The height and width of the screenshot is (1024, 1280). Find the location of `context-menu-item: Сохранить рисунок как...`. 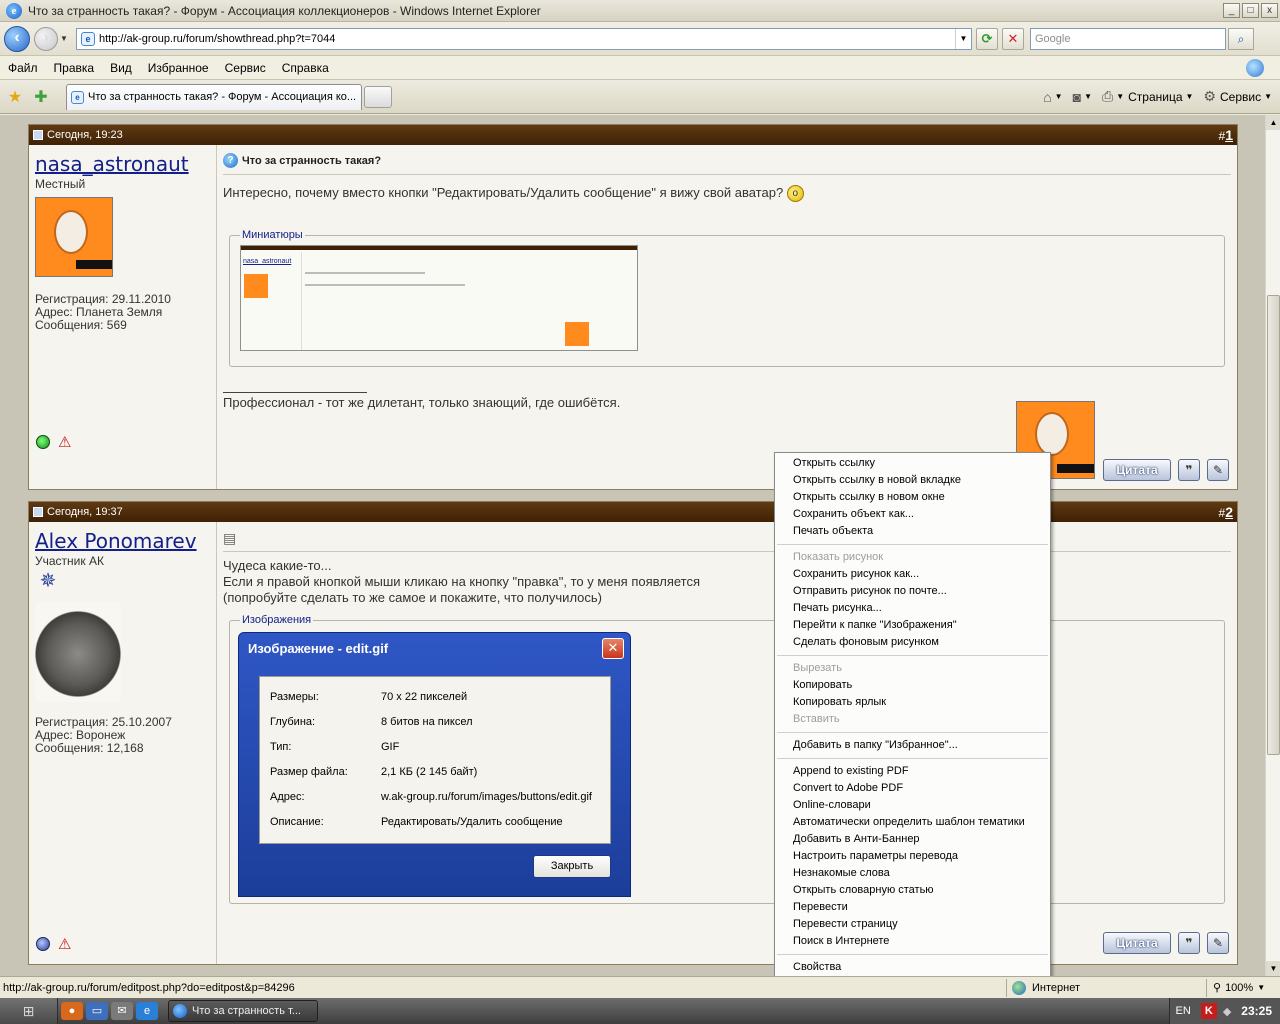

context-menu-item: Сохранить рисунок как... is located at coordinates (912, 574).